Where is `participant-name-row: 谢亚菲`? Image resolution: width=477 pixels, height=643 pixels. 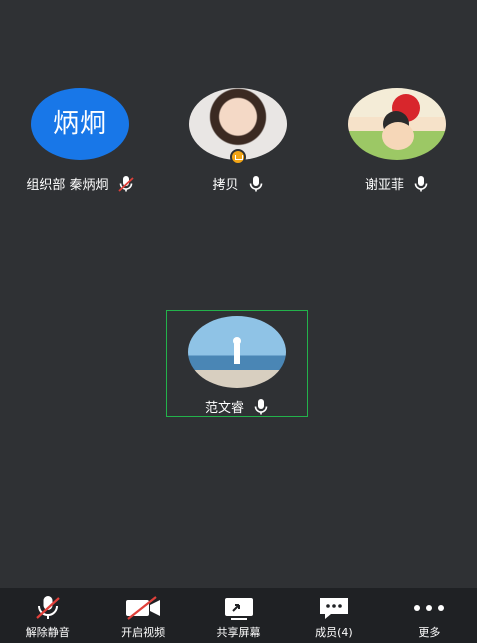 participant-name-row: 谢亚菲 is located at coordinates (397, 183).